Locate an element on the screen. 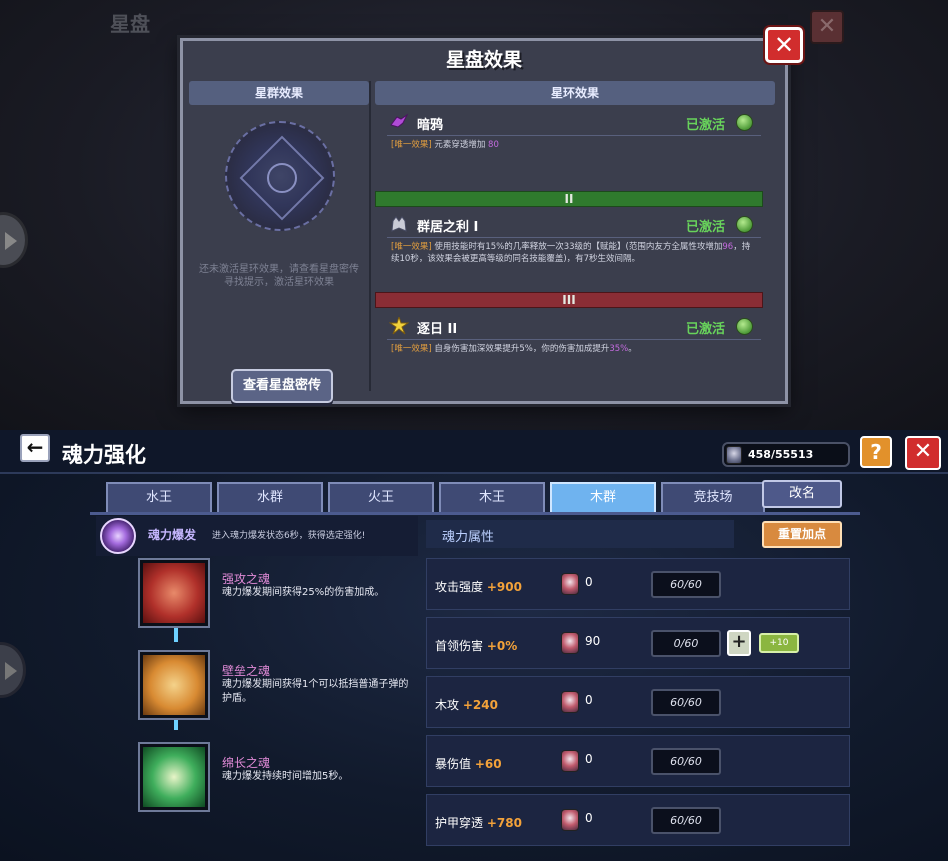  skill-desc: 魂力爆发期间获得1个可以抵挡普通子弹的护盾。 is located at coordinates (315, 691).